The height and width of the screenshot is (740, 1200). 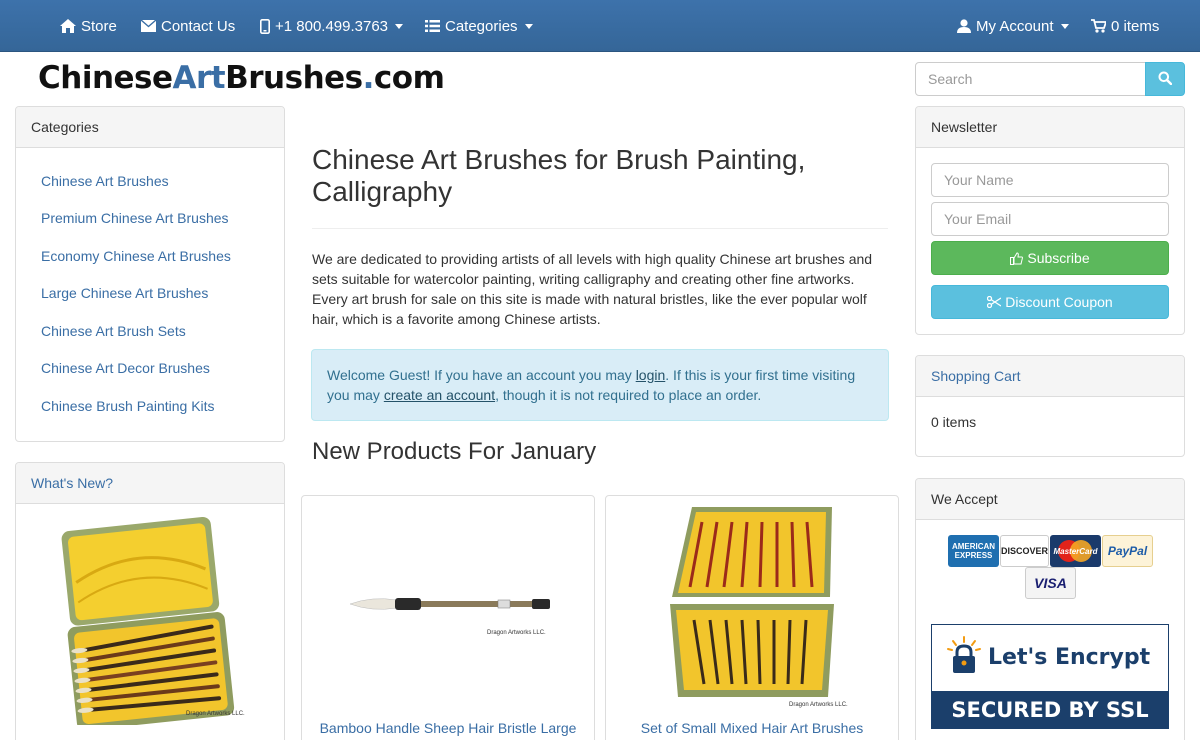 I want to click on category-link: Economy Chinese Art Brushes, so click(x=136, y=256).